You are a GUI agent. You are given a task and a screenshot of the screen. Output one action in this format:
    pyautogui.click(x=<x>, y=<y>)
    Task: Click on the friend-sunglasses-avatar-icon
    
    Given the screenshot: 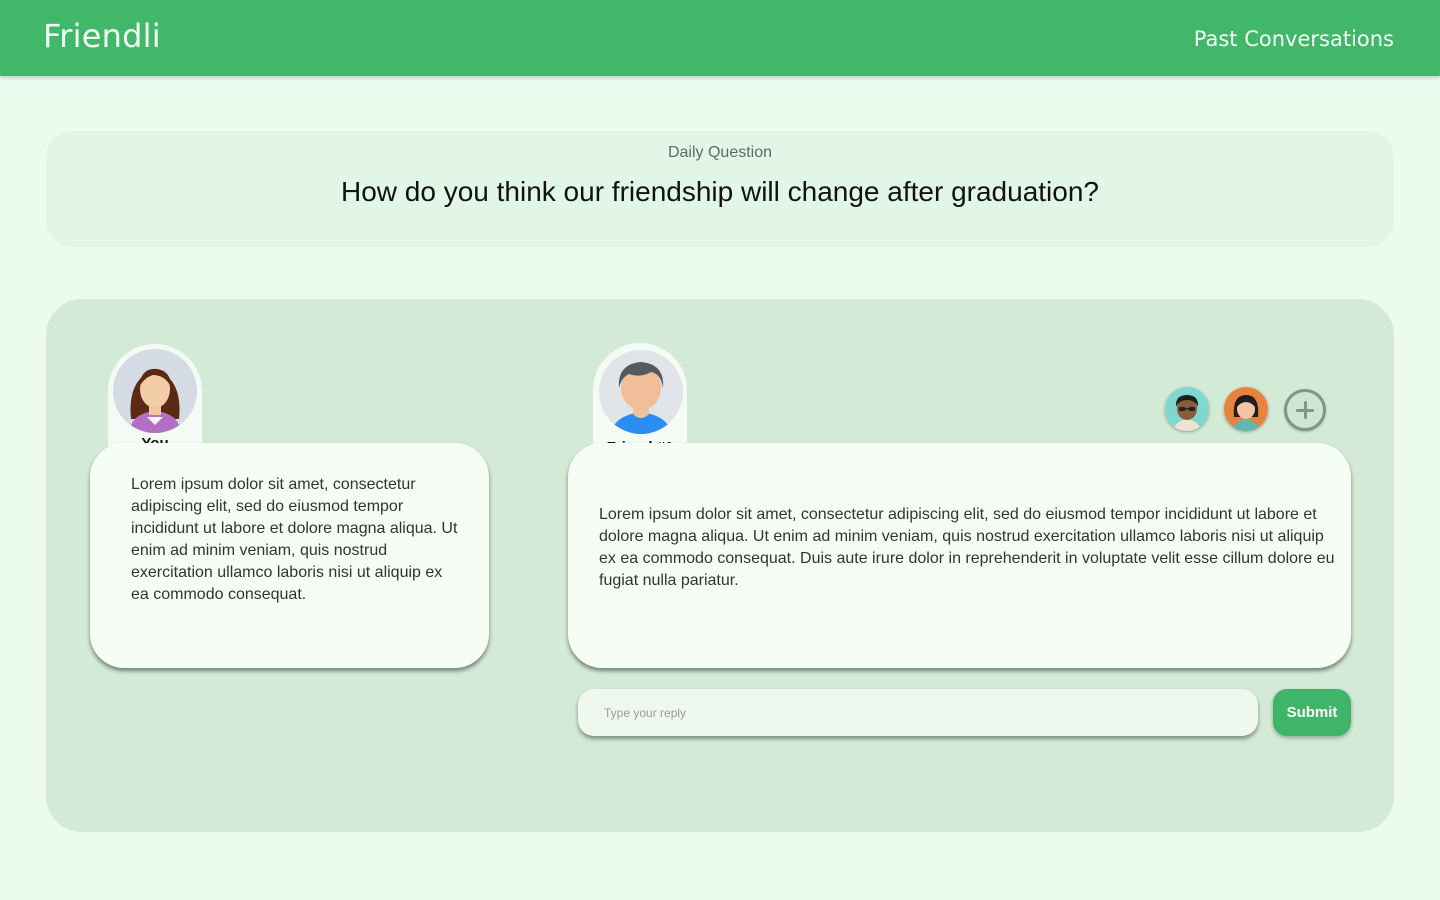 What is the action you would take?
    pyautogui.click(x=1187, y=409)
    